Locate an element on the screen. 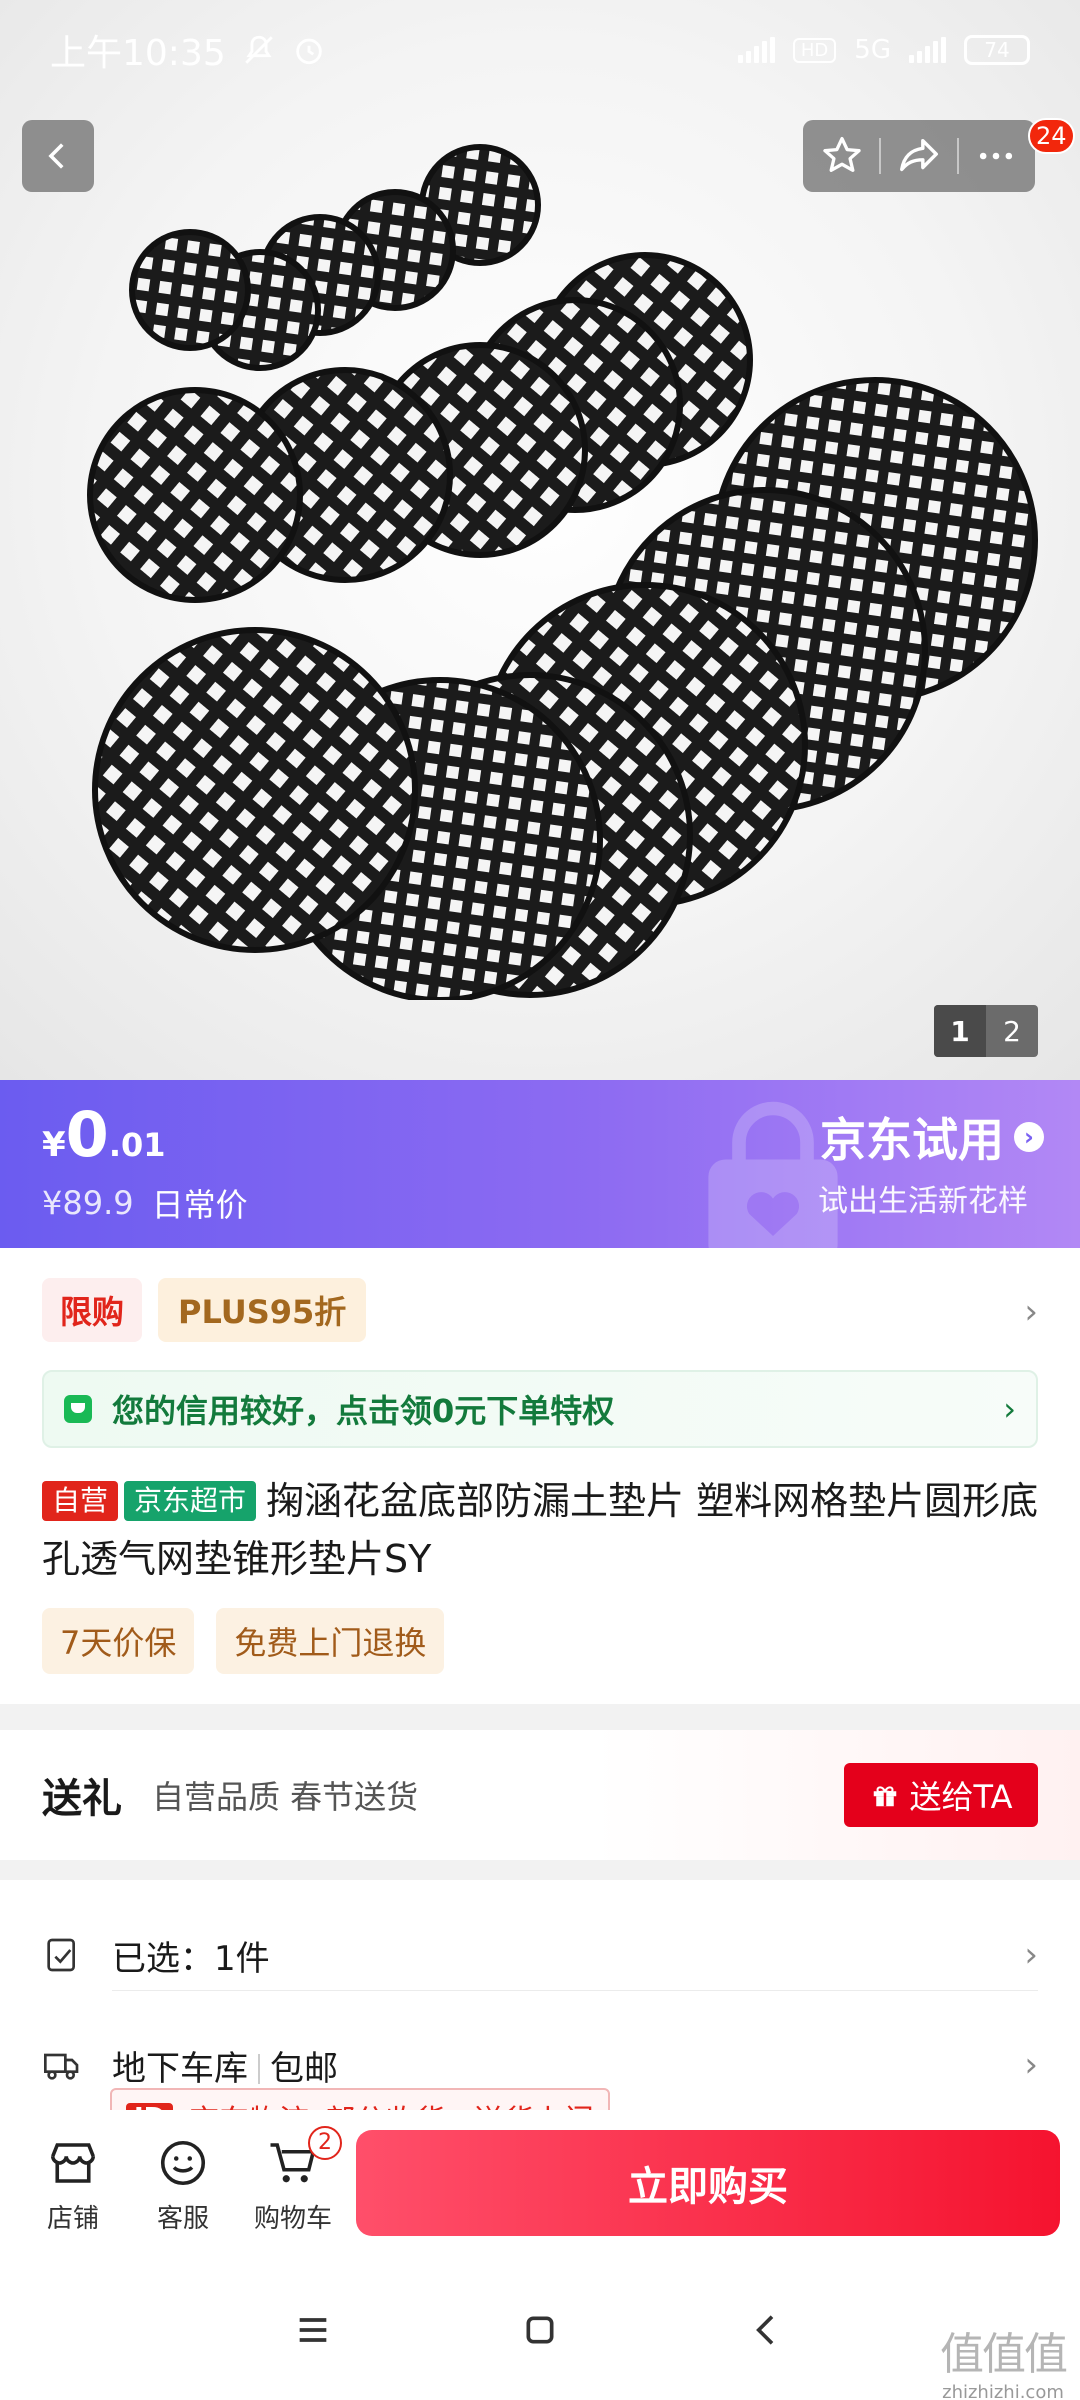  send-gift-button: 送给TA is located at coordinates (941, 1795).